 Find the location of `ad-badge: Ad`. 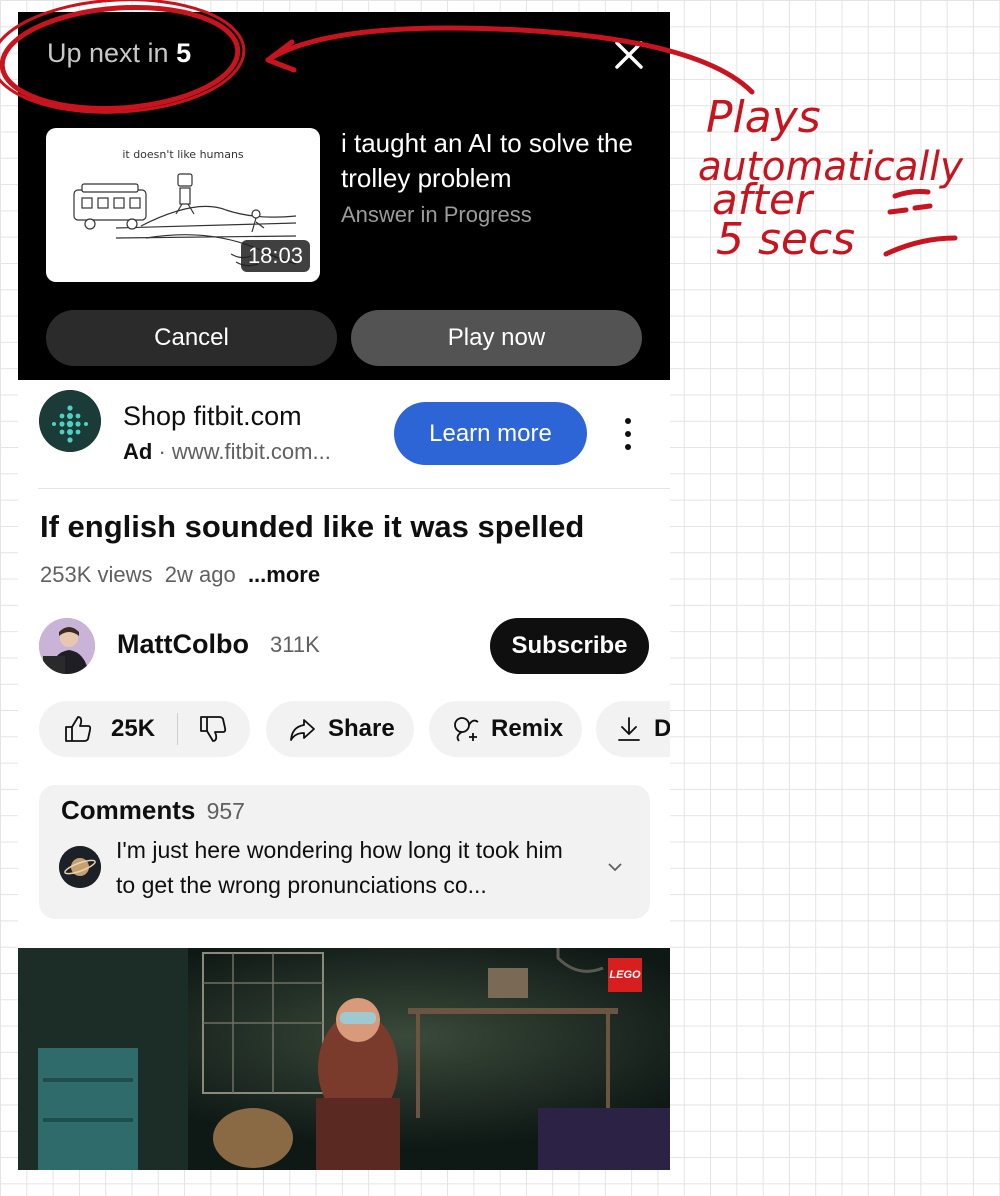

ad-badge: Ad is located at coordinates (138, 451).